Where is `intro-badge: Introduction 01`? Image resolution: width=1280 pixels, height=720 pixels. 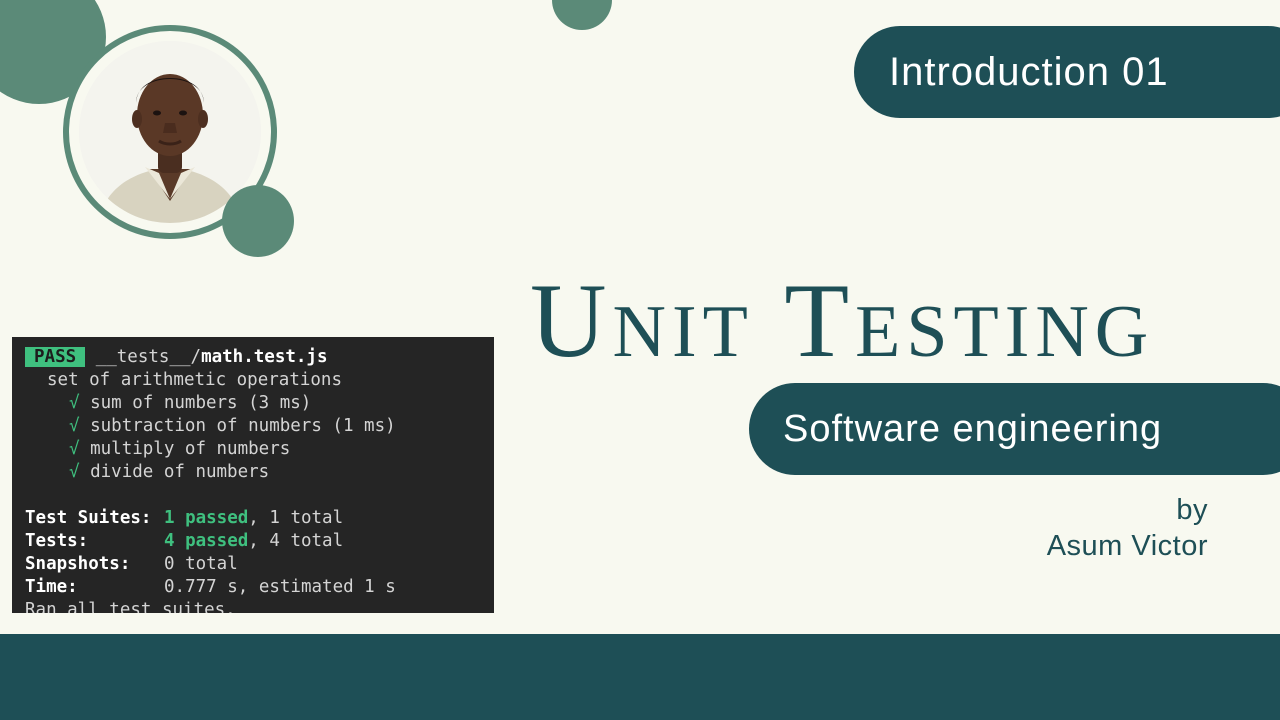
intro-badge: Introduction 01 is located at coordinates (1067, 72).